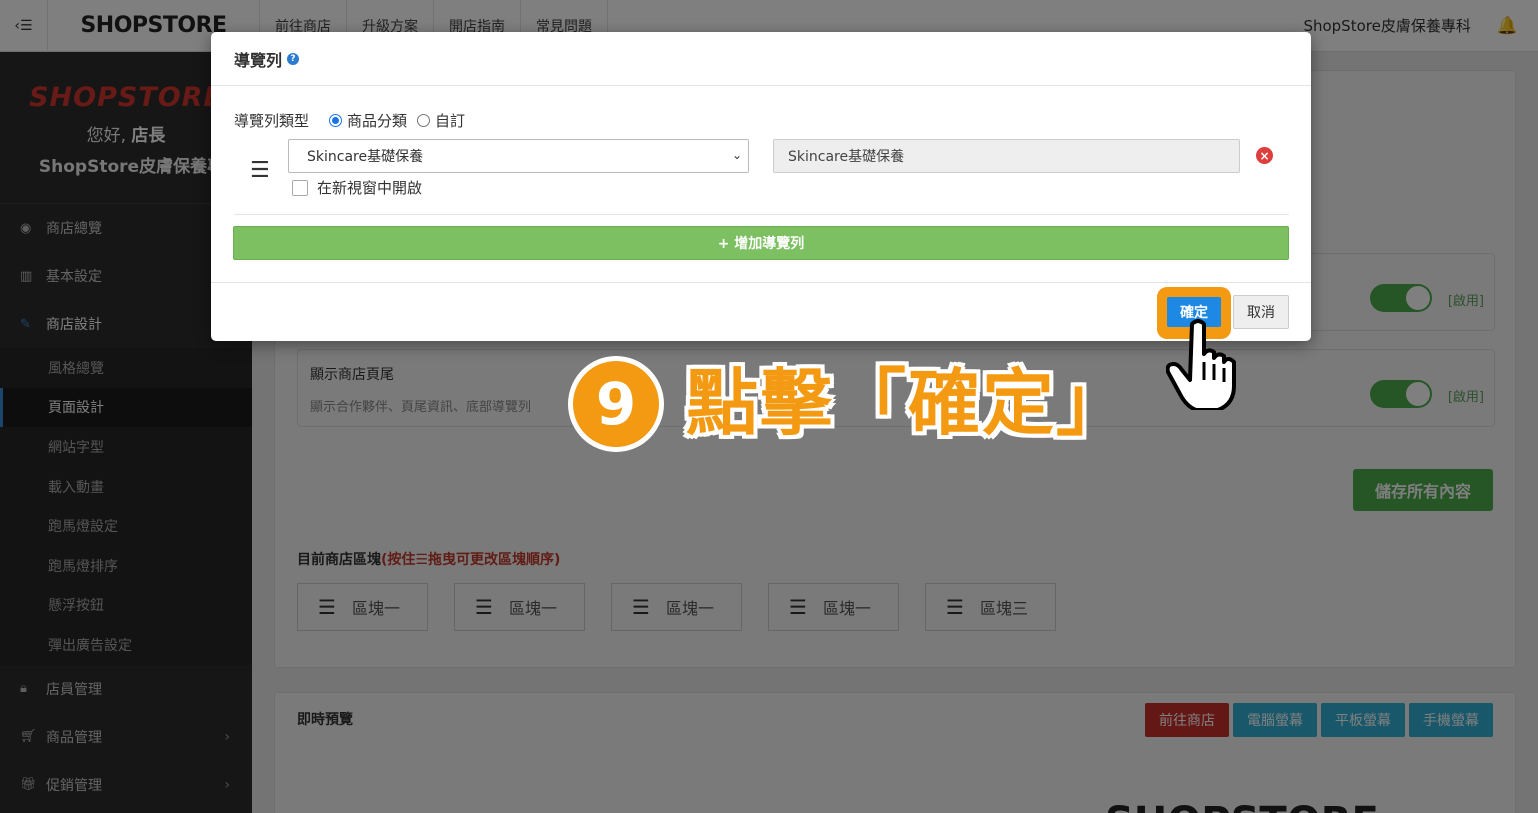 This screenshot has height=813, width=1538. What do you see at coordinates (258, 60) in the screenshot?
I see `modal-title: 導覽列` at bounding box center [258, 60].